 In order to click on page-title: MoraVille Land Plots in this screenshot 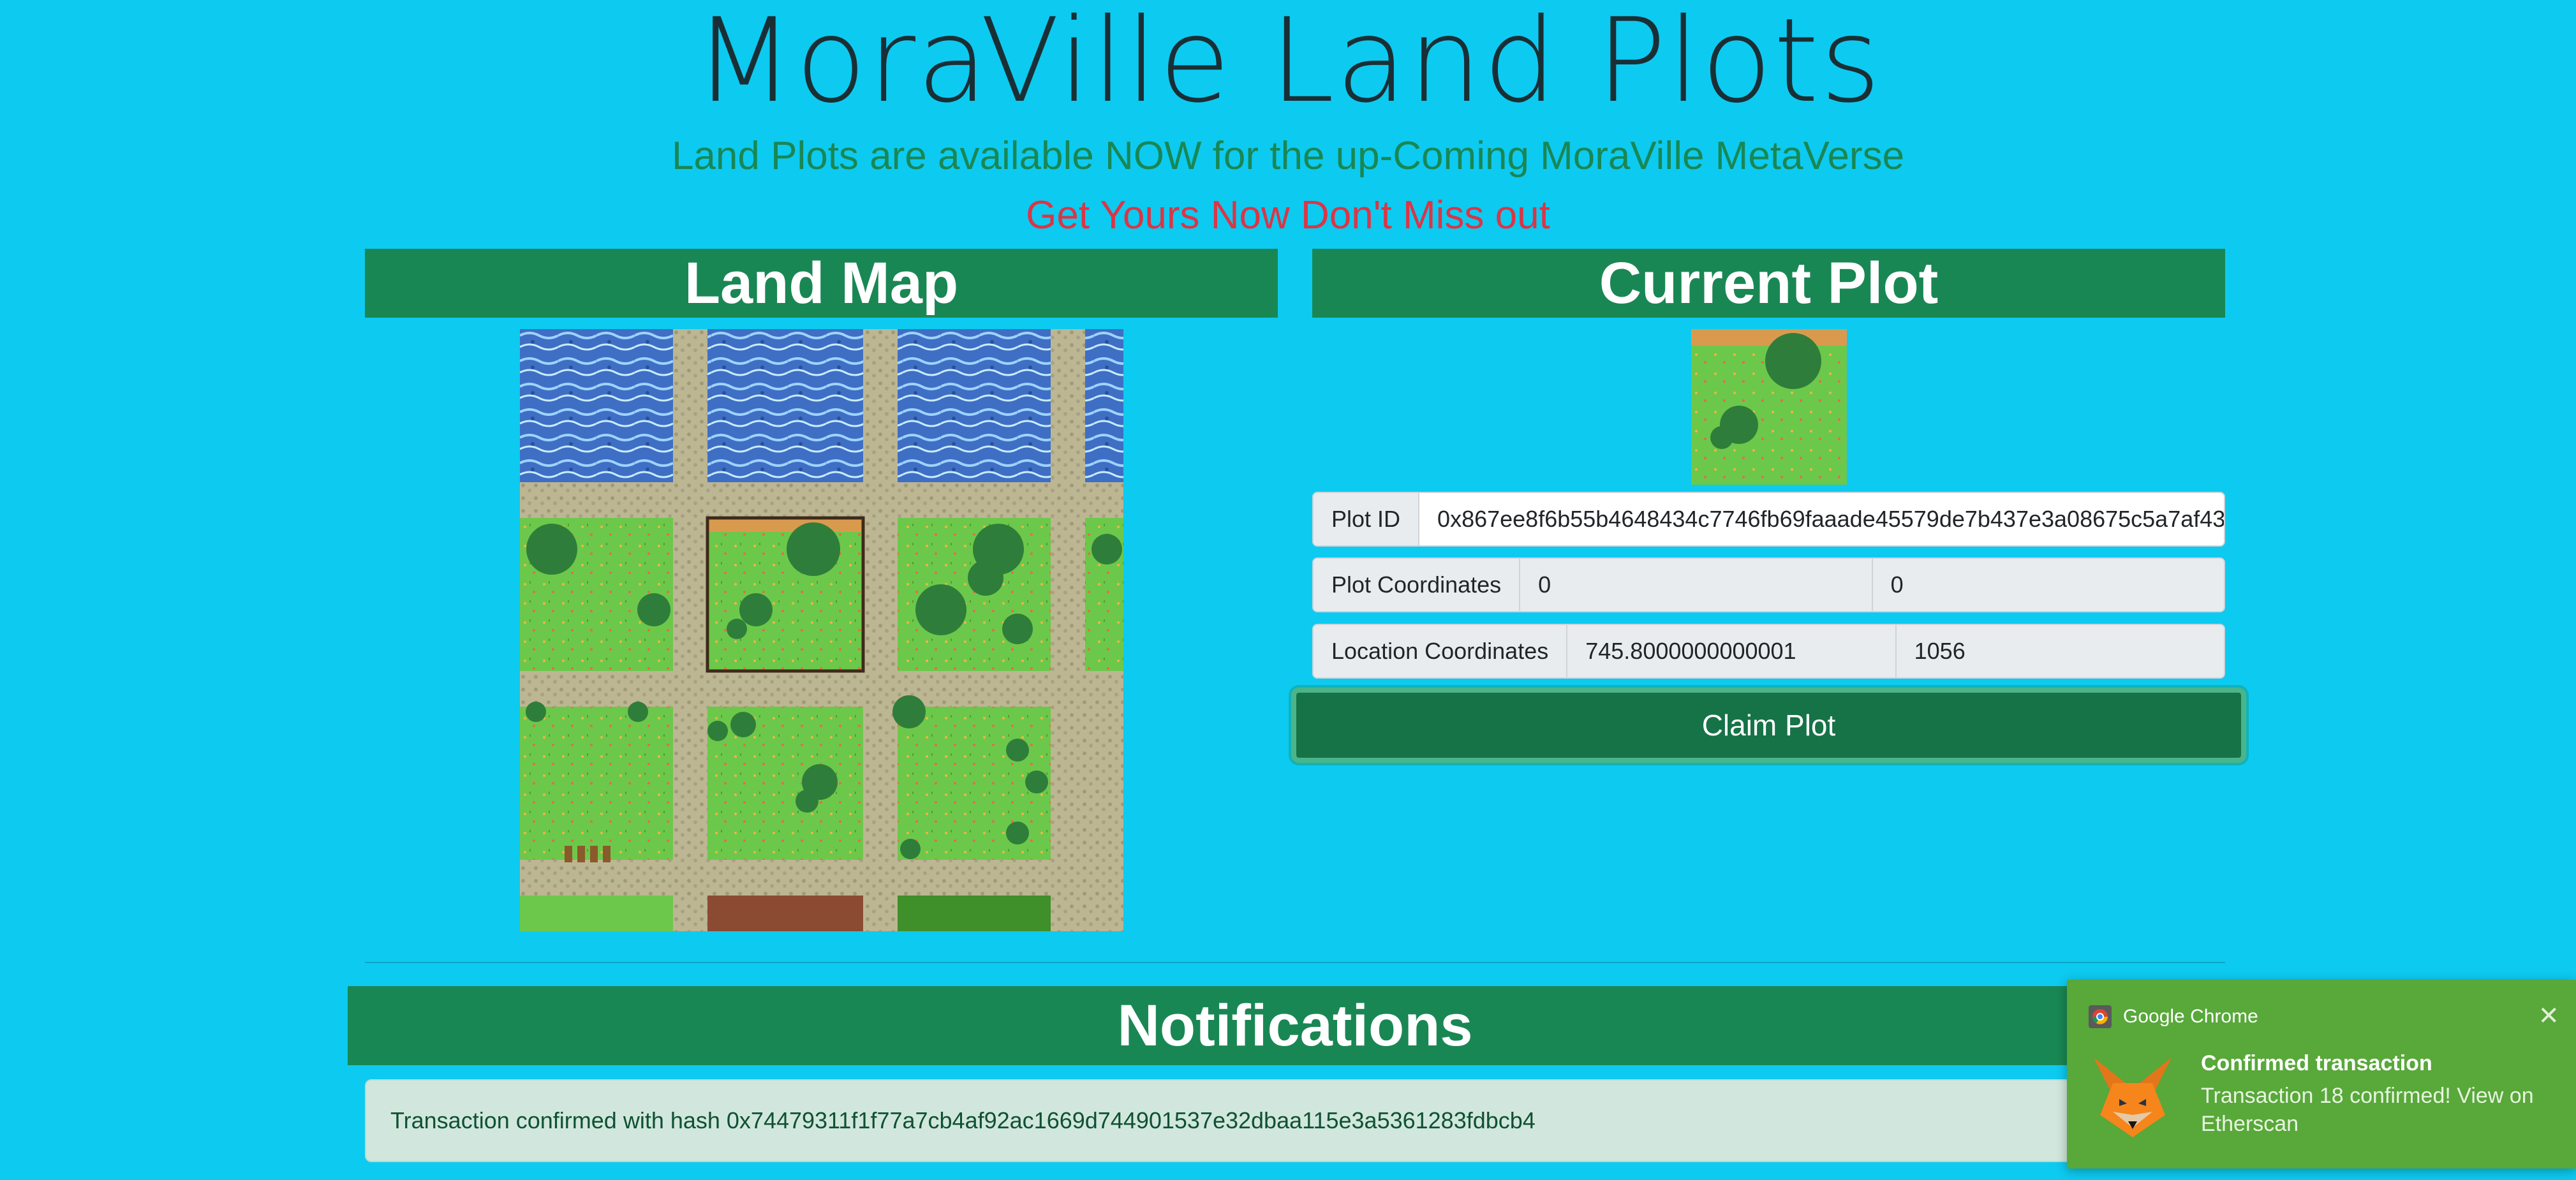, I will do `click(1288, 64)`.